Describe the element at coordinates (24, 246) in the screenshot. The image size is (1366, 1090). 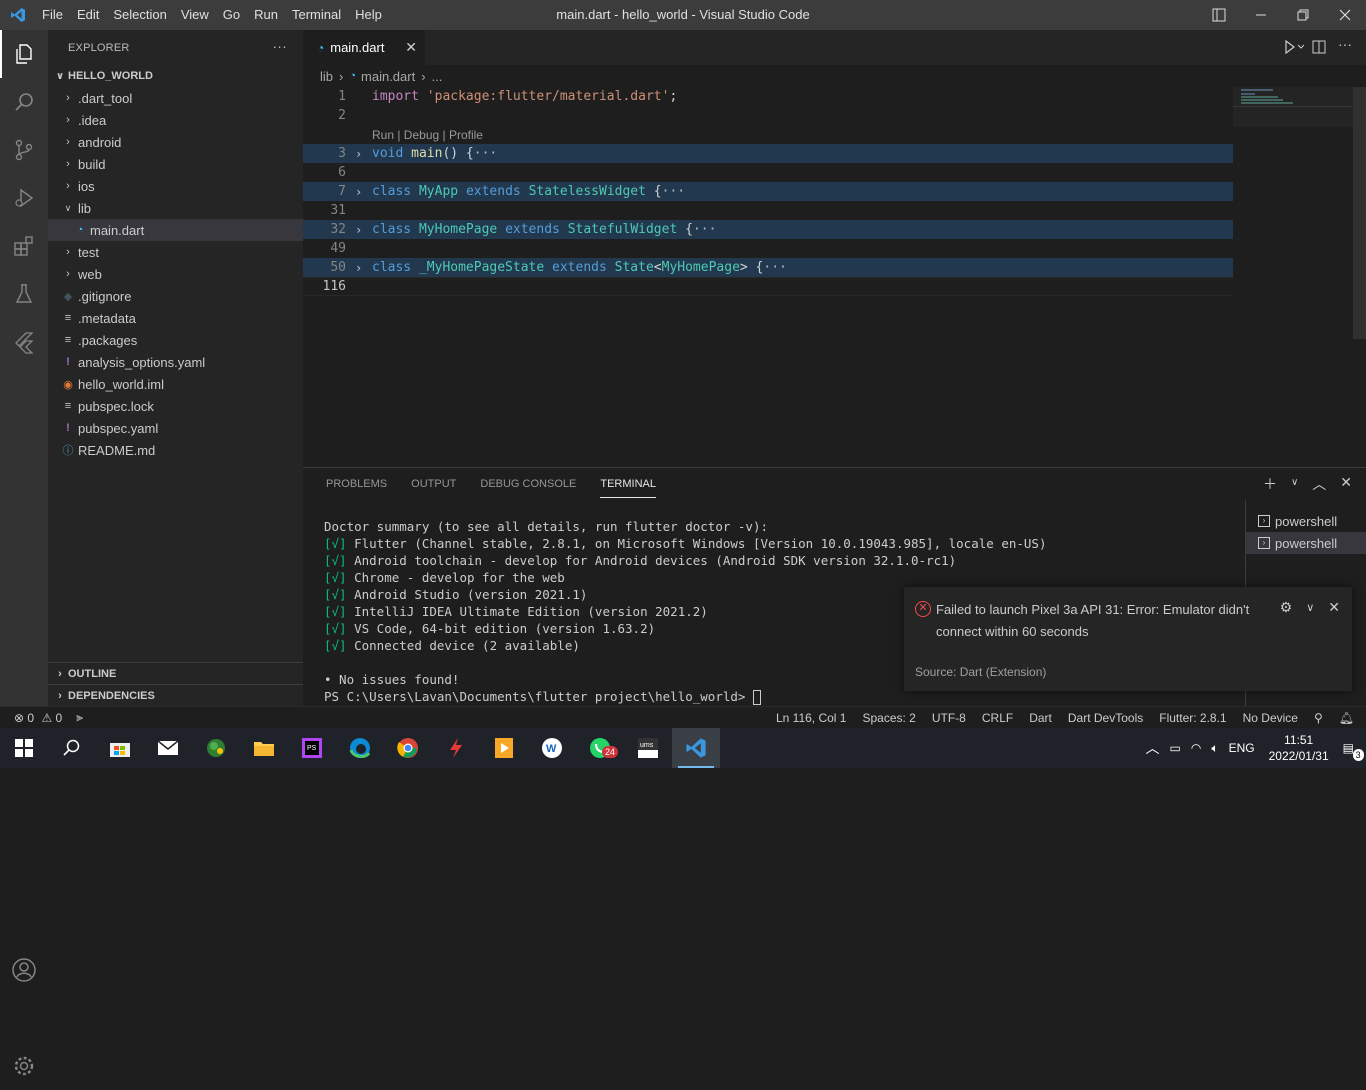
I see `extensions-icon` at that location.